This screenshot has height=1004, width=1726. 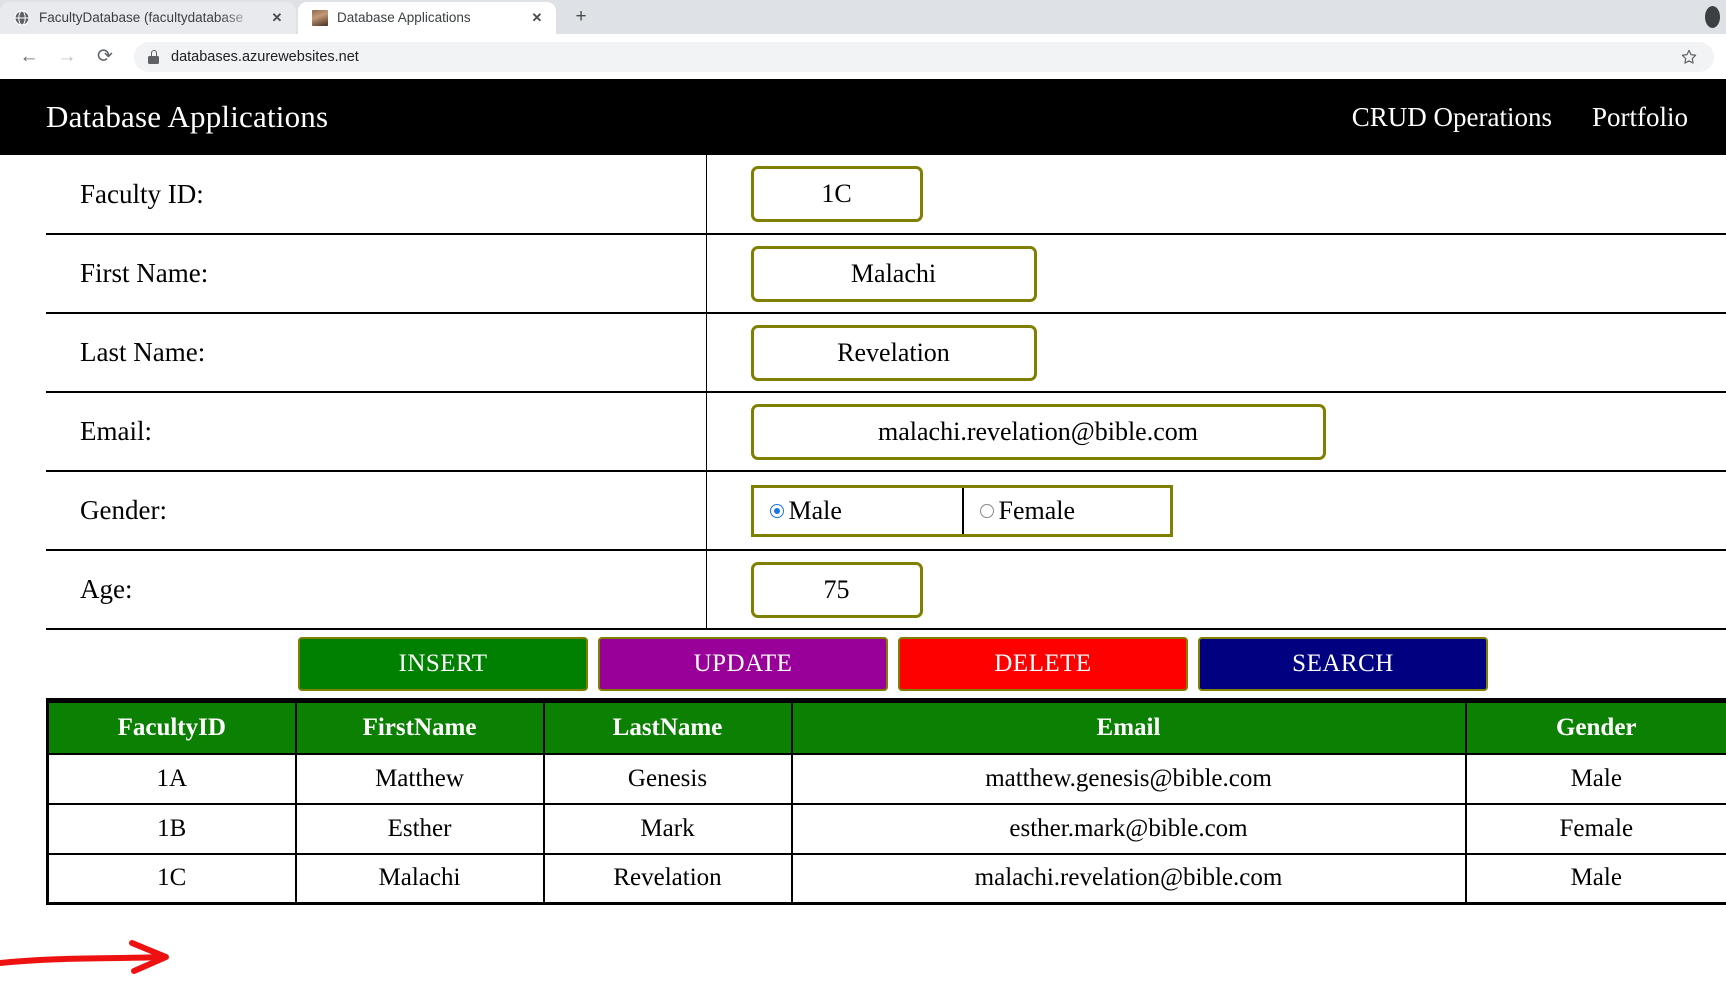 I want to click on form-row-age: Age: 75, so click(x=886, y=590).